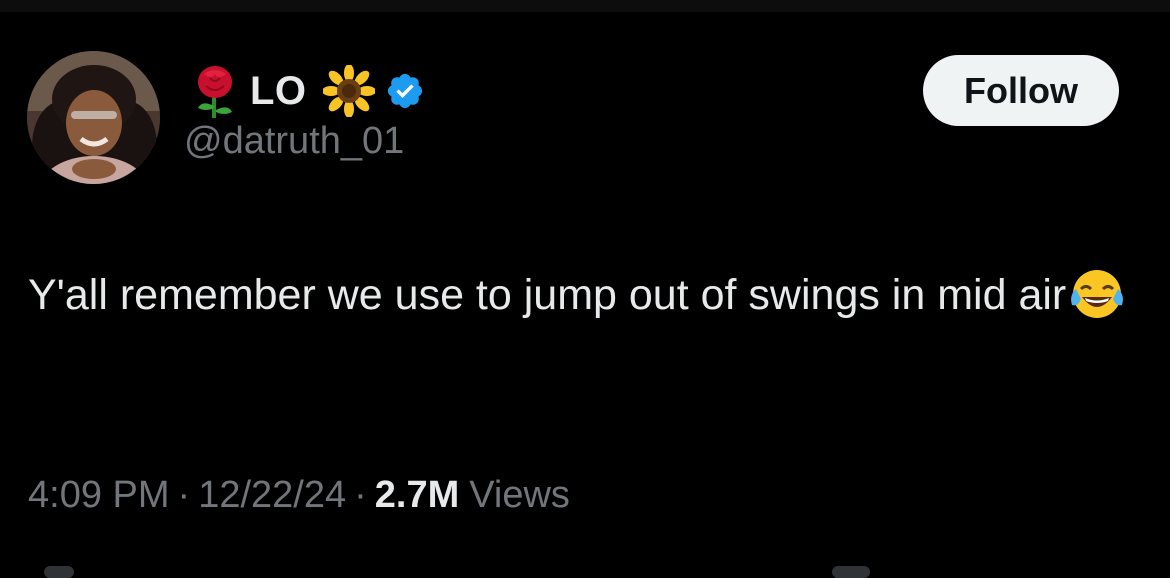 This screenshot has height=578, width=1170. I want to click on views-count: 2.7M, so click(417, 495).